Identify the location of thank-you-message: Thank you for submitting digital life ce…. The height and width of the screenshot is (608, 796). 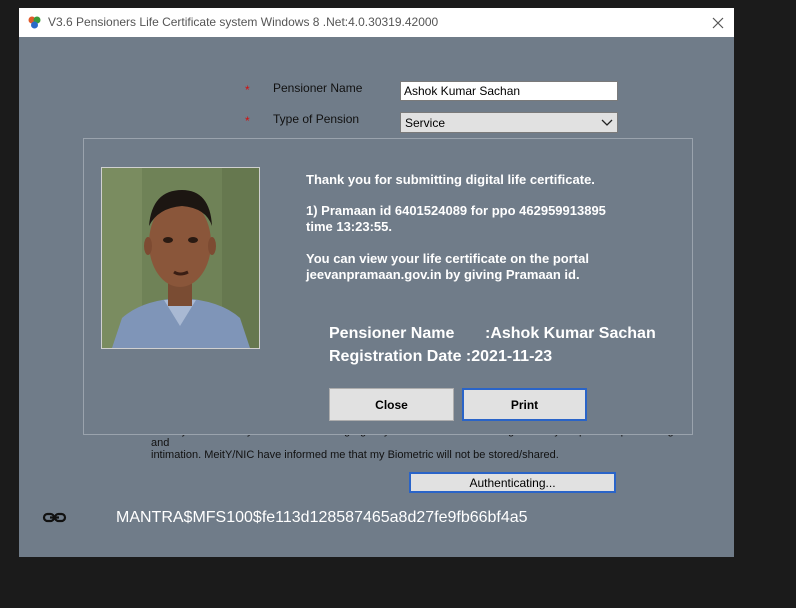
(450, 179).